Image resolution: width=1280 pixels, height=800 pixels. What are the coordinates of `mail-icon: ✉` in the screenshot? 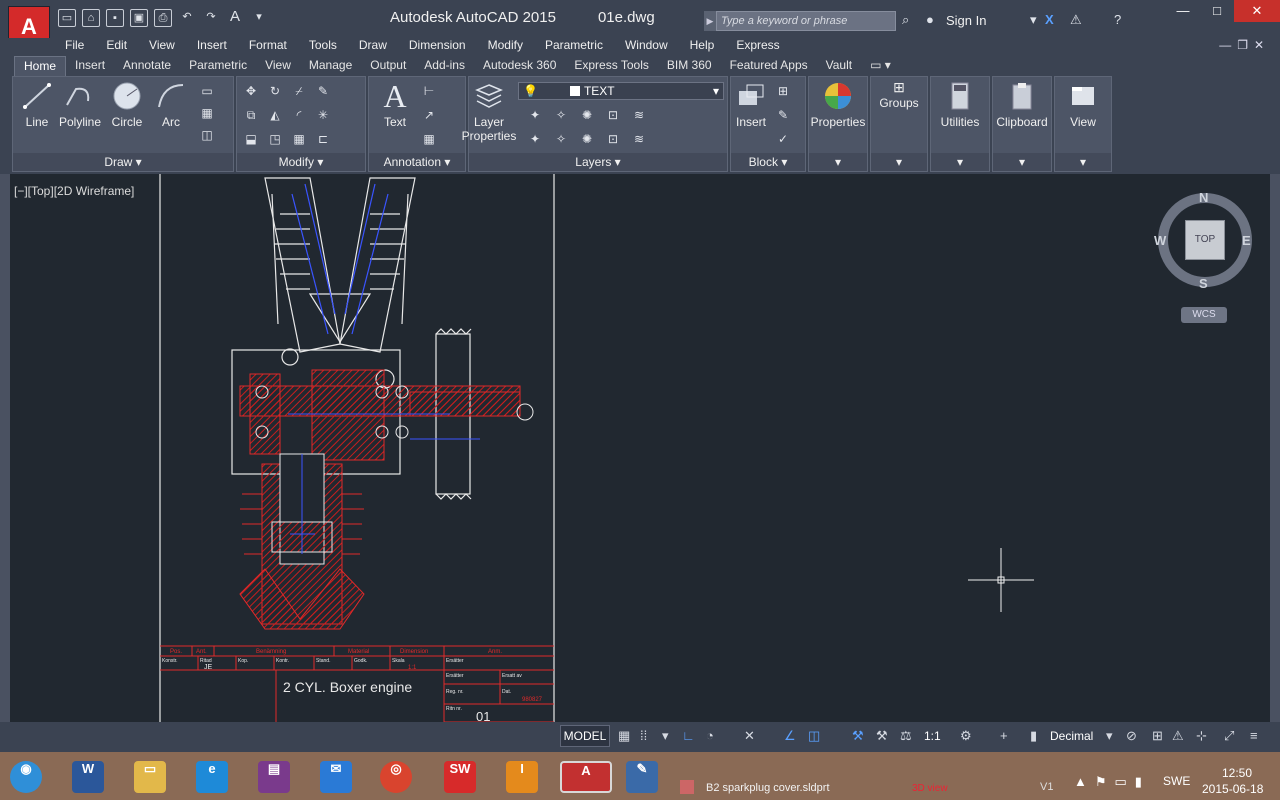 It's located at (336, 777).